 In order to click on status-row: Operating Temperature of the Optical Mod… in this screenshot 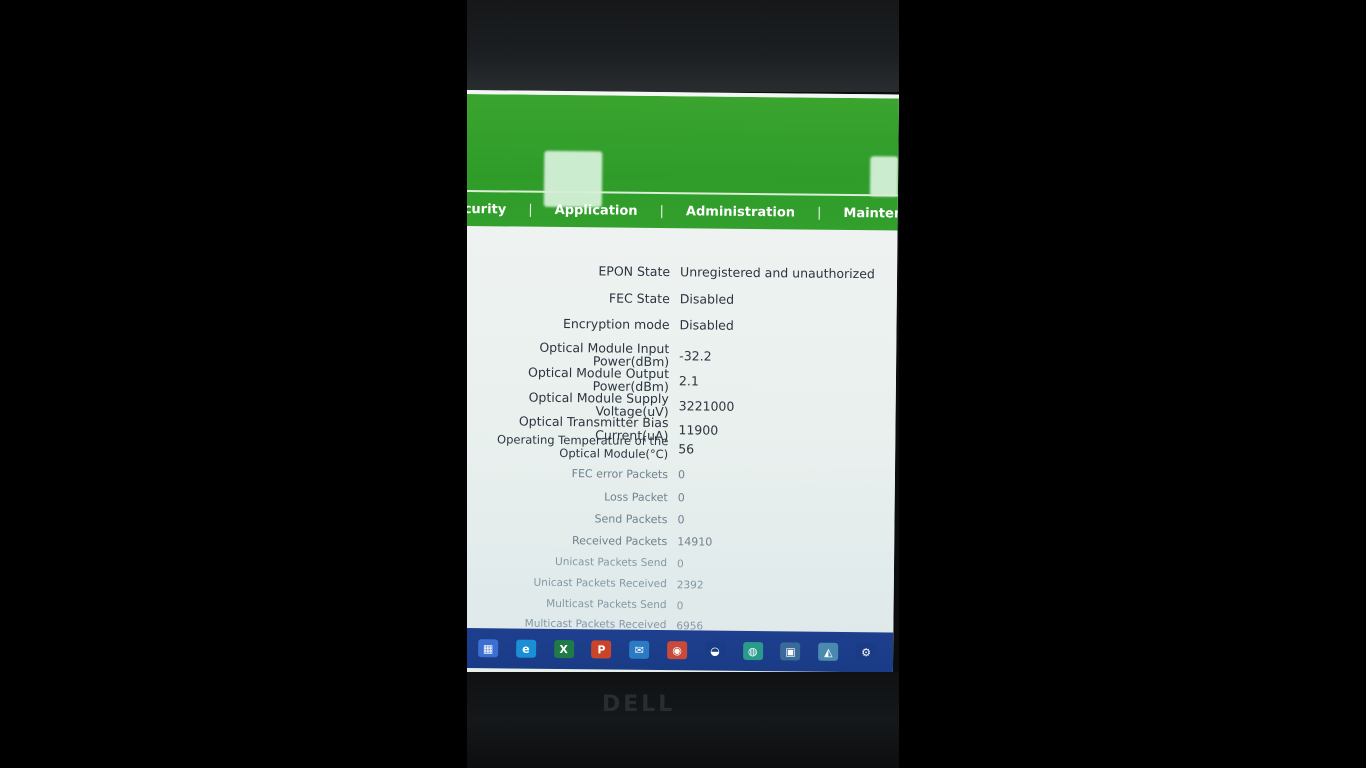, I will do `click(681, 448)`.